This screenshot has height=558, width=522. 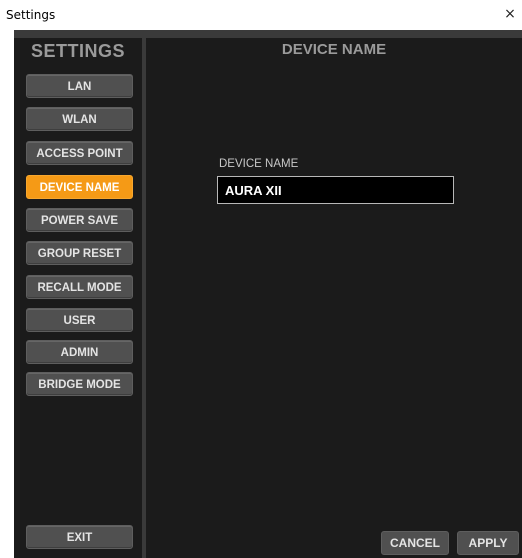 What do you see at coordinates (79, 86) in the screenshot?
I see `sidebar-item-lan: LAN` at bounding box center [79, 86].